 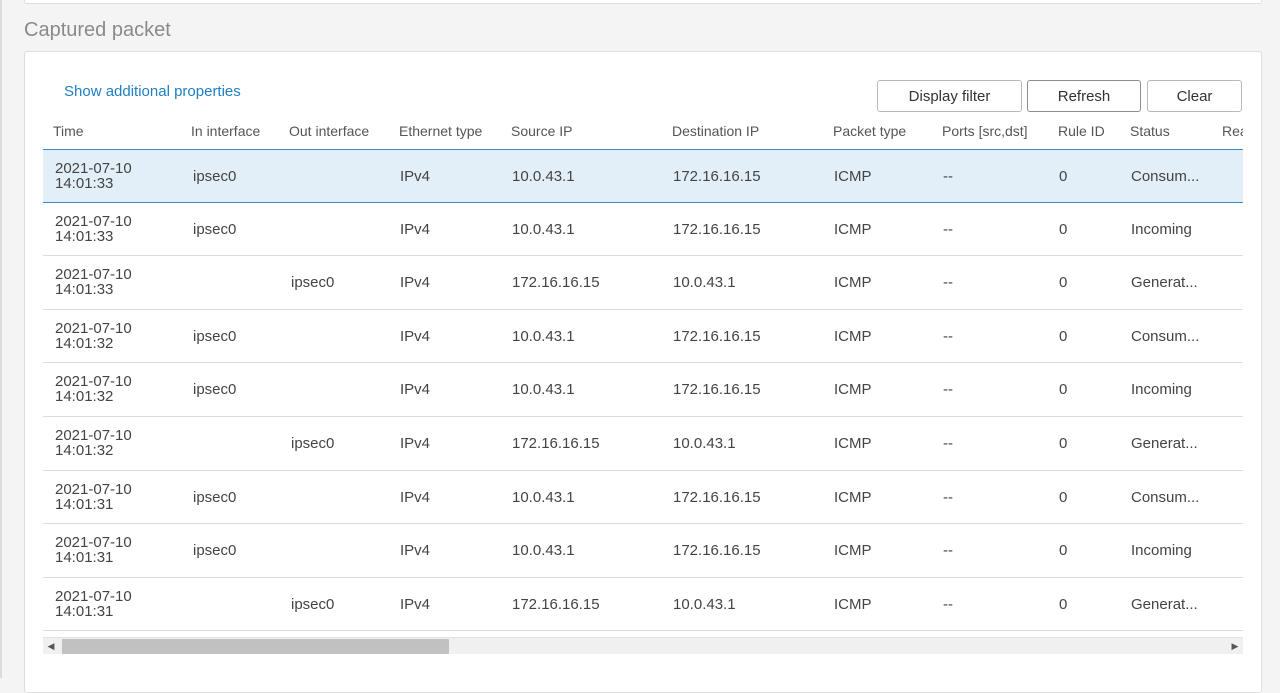 What do you see at coordinates (715, 131) in the screenshot?
I see `column-header-destination-ip: Destination IP` at bounding box center [715, 131].